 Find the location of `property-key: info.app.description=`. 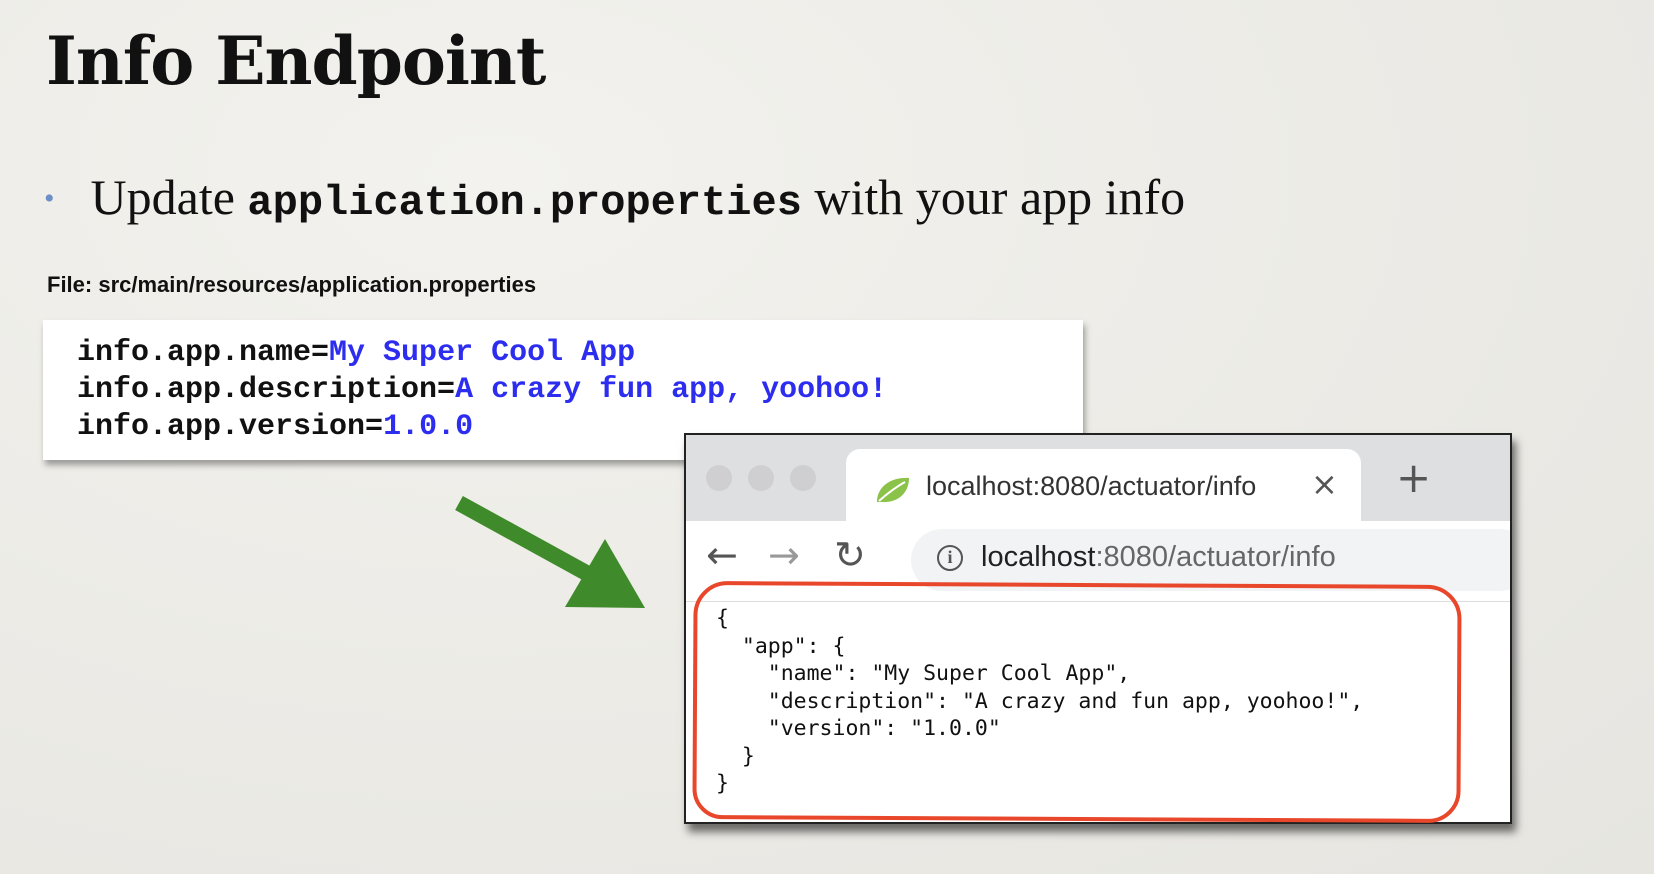

property-key: info.app.description= is located at coordinates (266, 390).